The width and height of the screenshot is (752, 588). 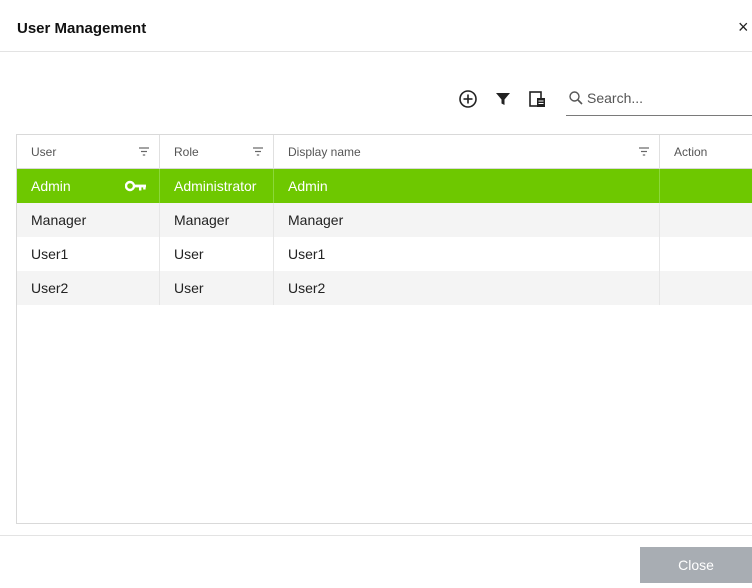 I want to click on dialog-footer: Close, so click(x=376, y=561).